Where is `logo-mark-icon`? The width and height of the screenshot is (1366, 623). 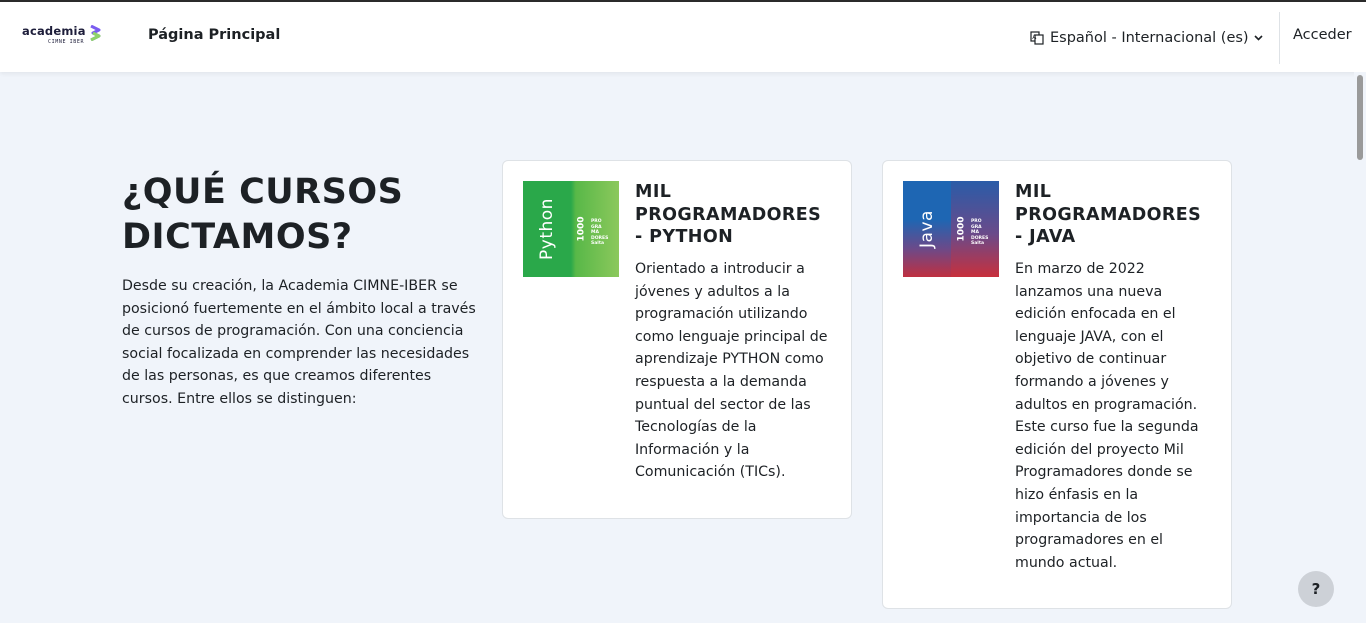 logo-mark-icon is located at coordinates (95, 33).